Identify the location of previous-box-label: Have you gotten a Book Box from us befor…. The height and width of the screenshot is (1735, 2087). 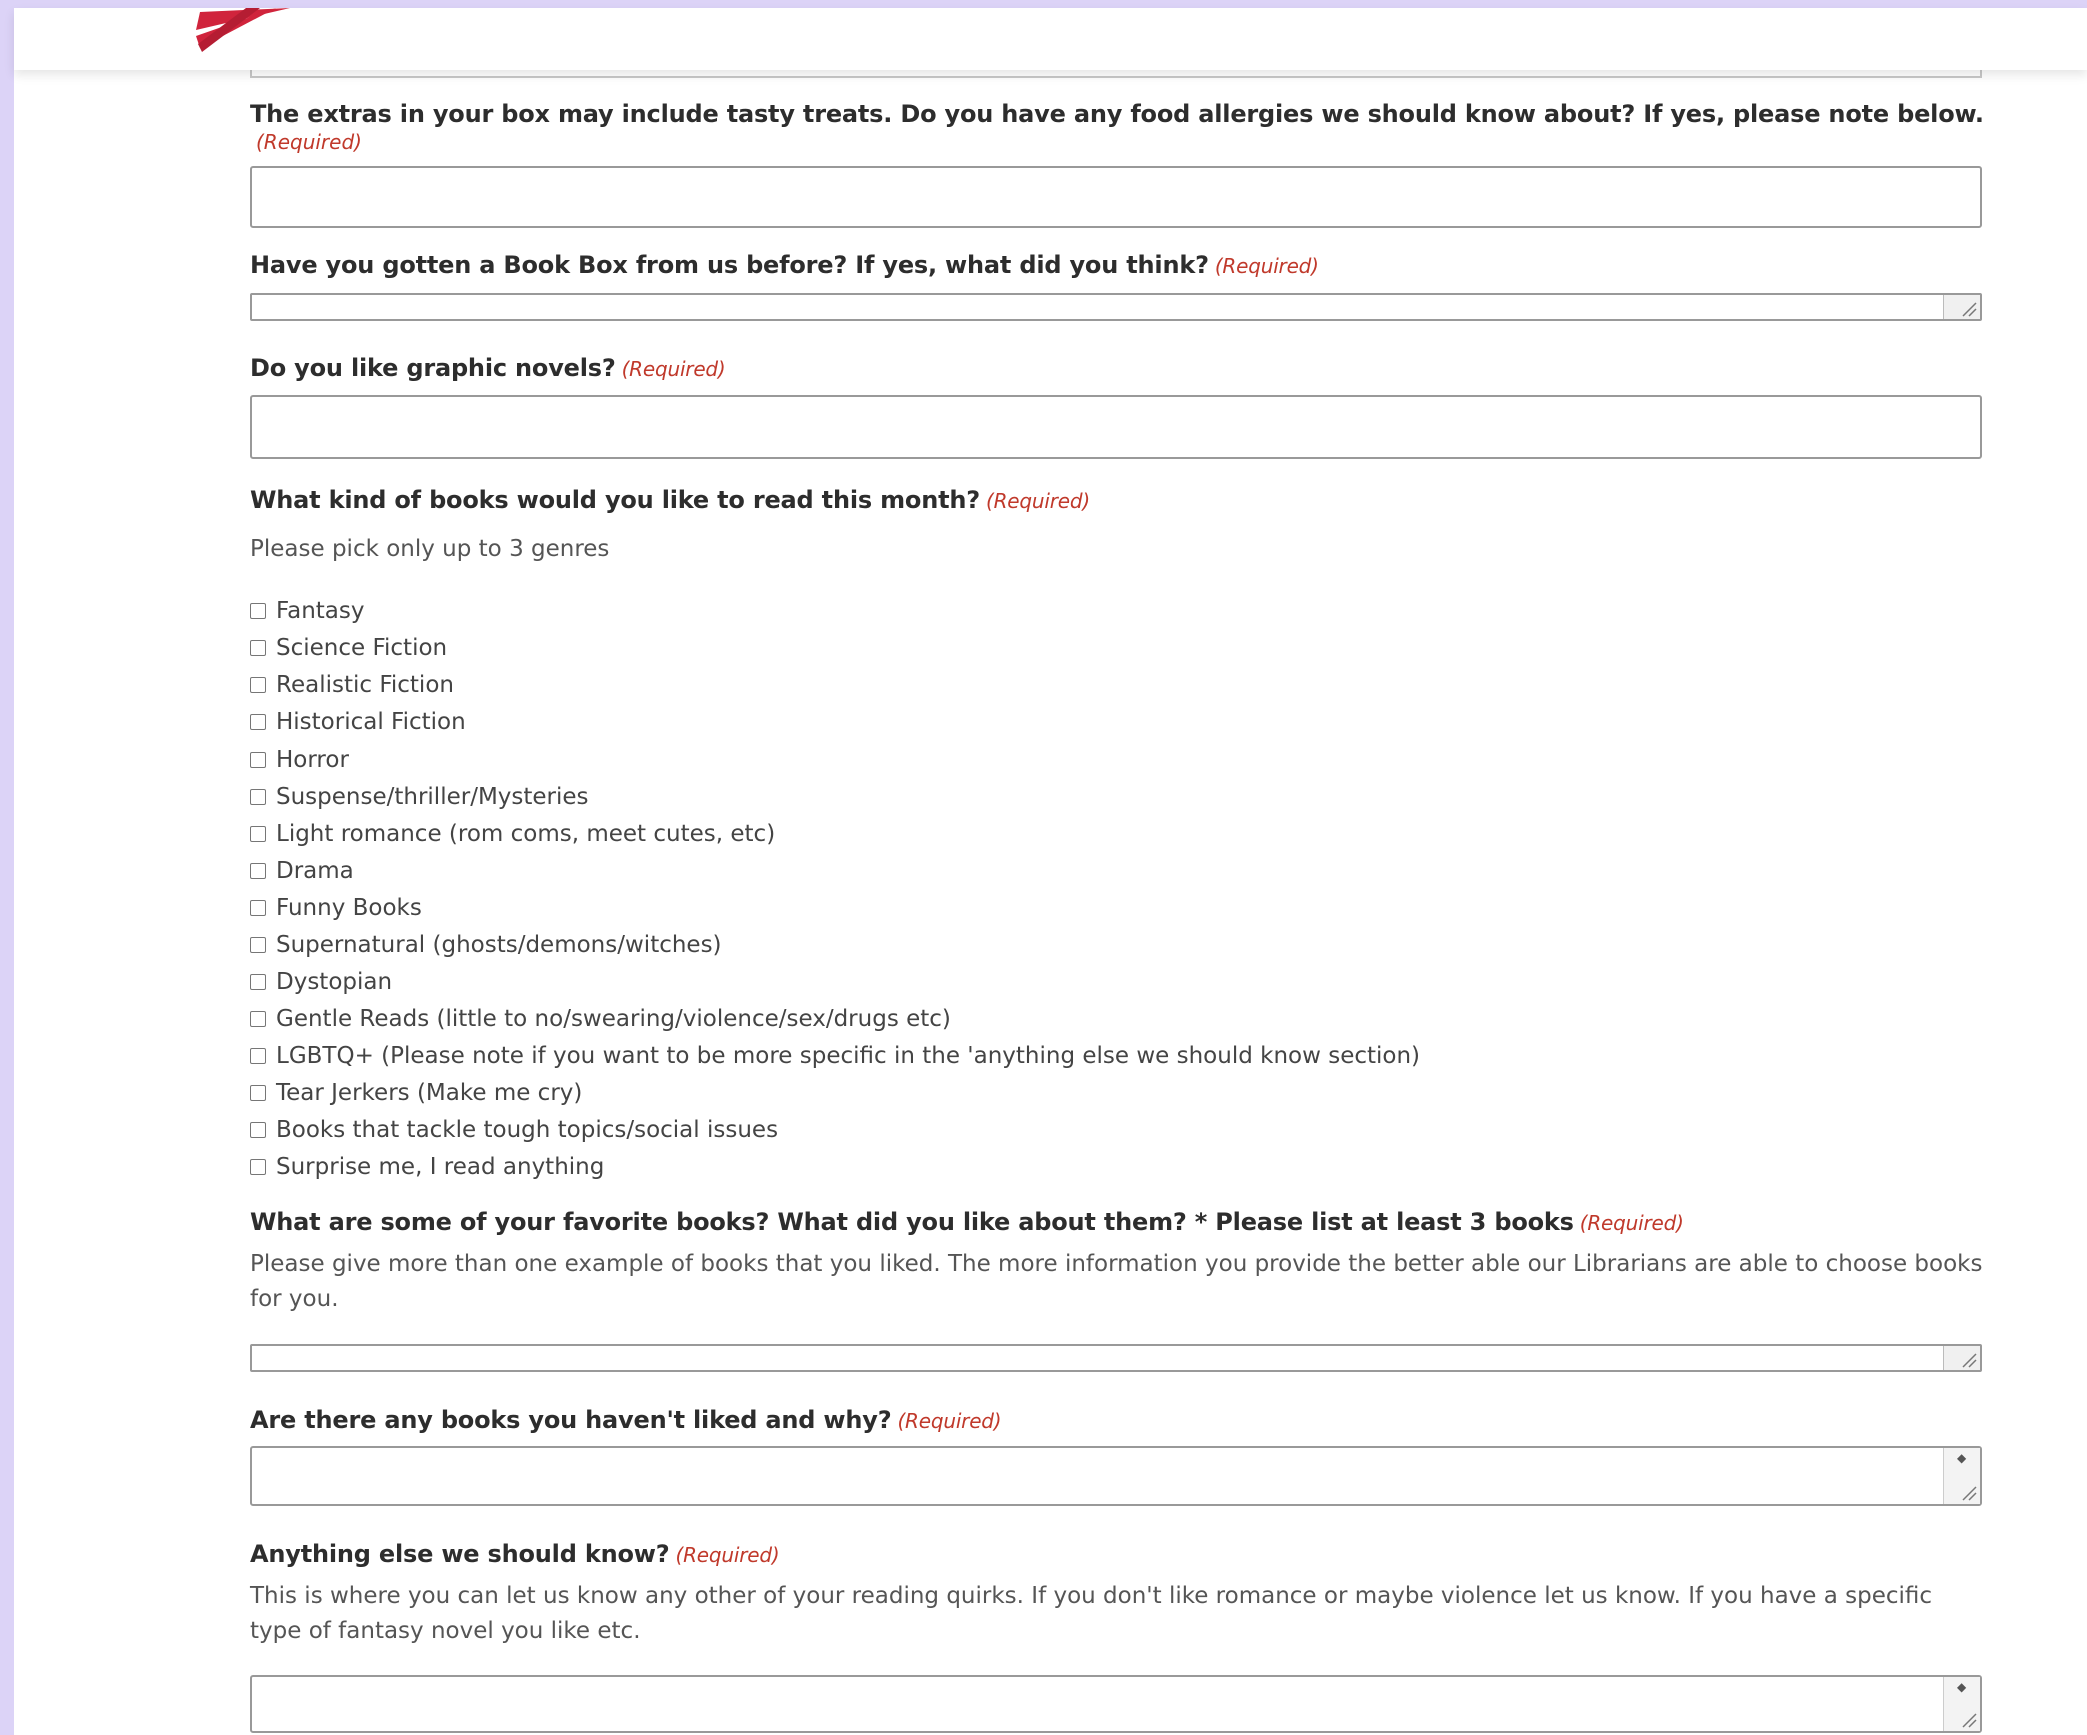
(784, 265).